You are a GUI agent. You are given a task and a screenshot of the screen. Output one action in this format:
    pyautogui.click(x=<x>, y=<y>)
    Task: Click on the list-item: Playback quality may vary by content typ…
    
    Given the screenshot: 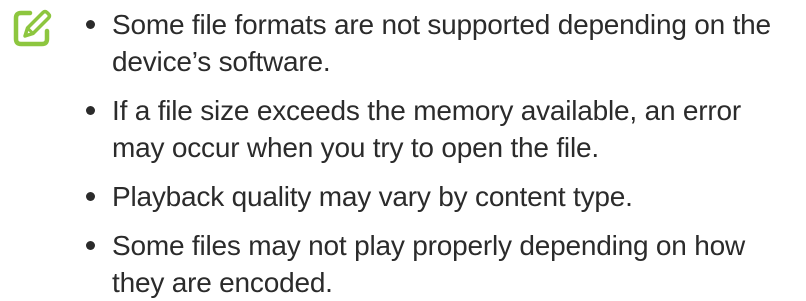 What is the action you would take?
    pyautogui.click(x=442, y=196)
    